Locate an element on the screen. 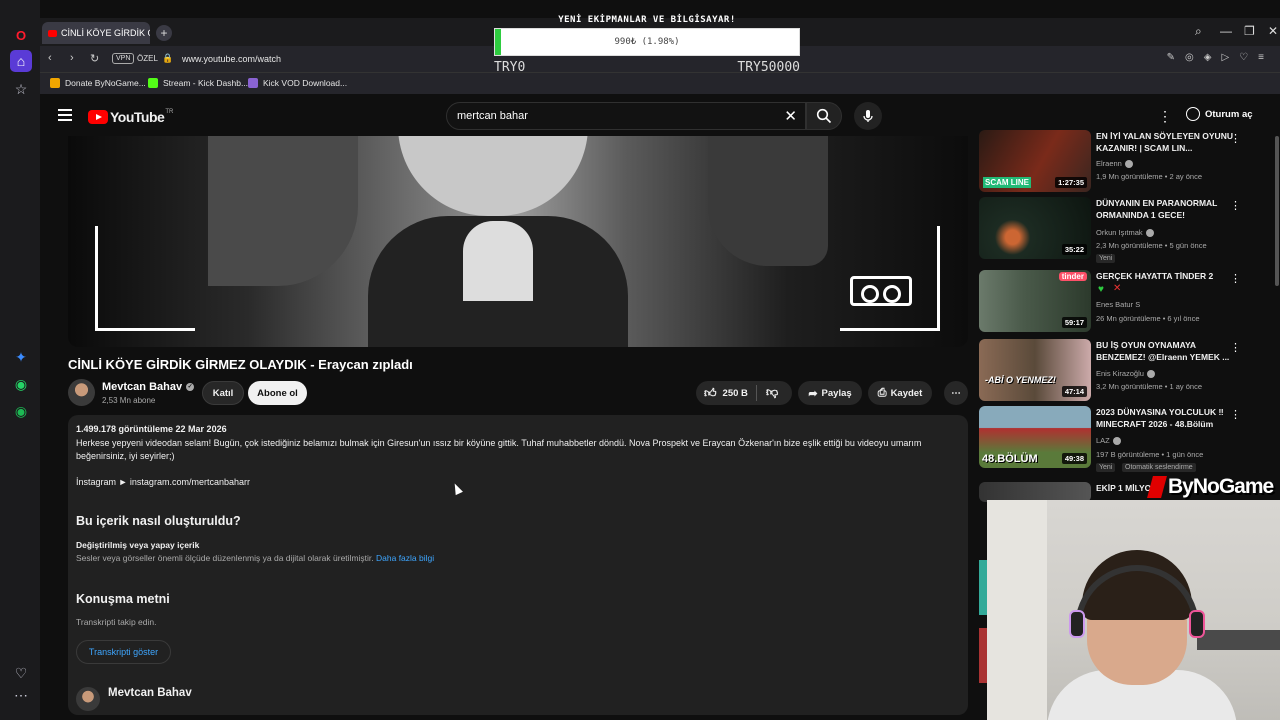  thumbs-up-icon: 👍︎ is located at coordinates (710, 392).